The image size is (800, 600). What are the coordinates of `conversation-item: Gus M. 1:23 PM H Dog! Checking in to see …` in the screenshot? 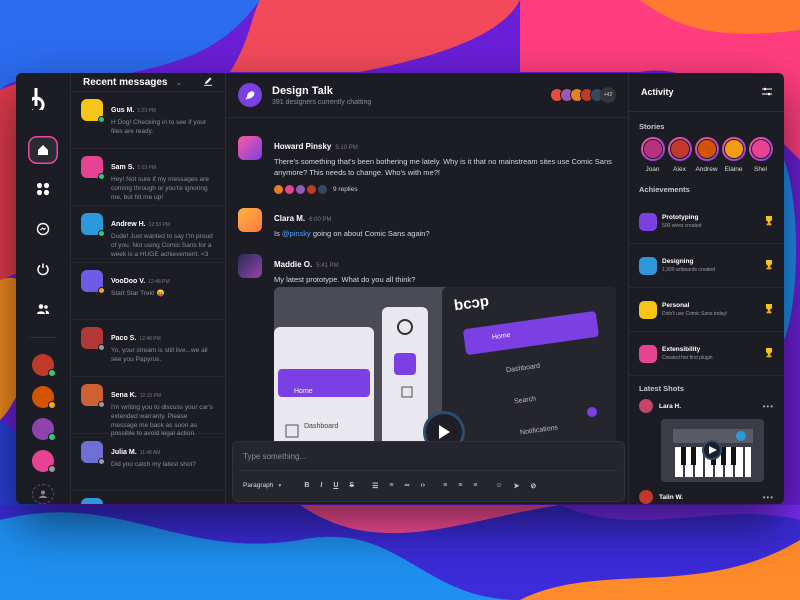 It's located at (148, 120).